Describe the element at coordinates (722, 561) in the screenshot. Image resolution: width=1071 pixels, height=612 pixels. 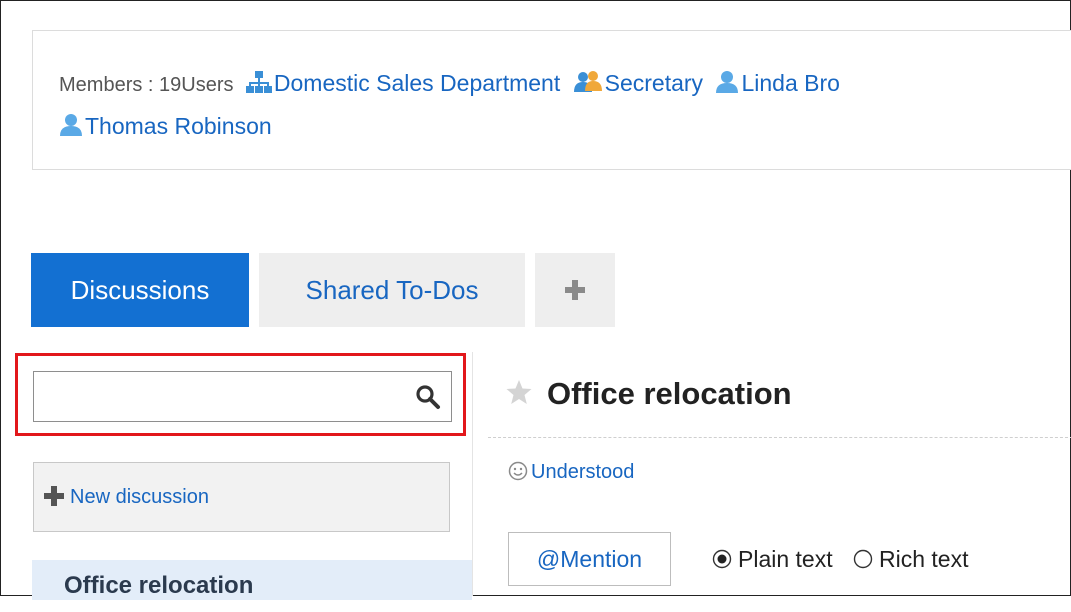
I see `radio-selected-icon` at that location.